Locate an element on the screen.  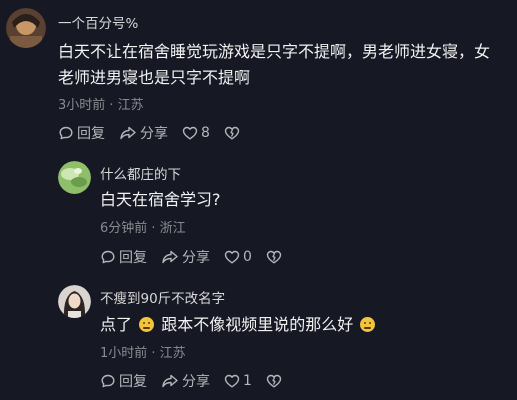
reply-actions: 回复 分享 0 is located at coordinates (199, 257).